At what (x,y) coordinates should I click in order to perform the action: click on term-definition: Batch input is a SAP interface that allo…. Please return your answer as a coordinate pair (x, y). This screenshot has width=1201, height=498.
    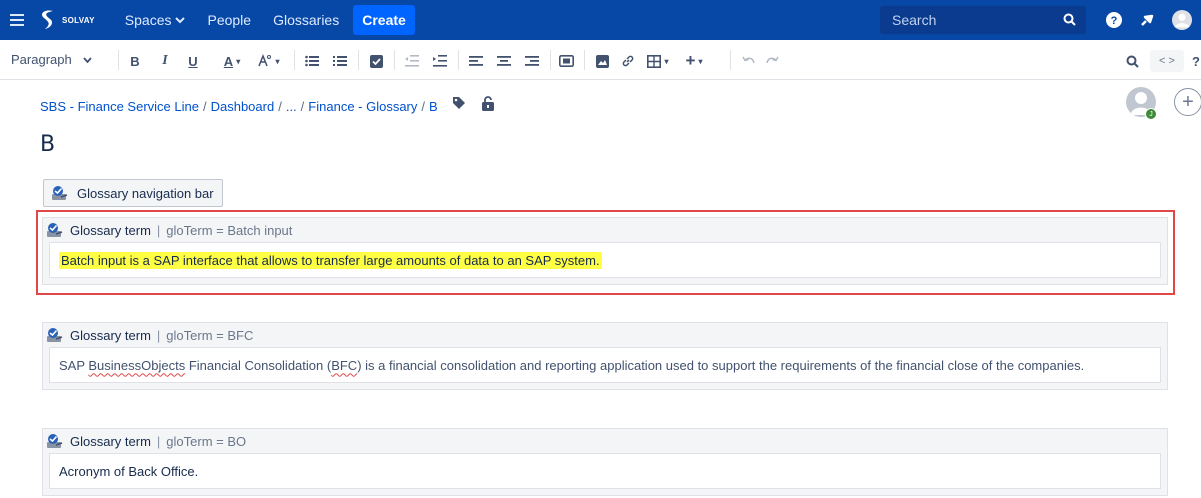
    Looking at the image, I should click on (330, 260).